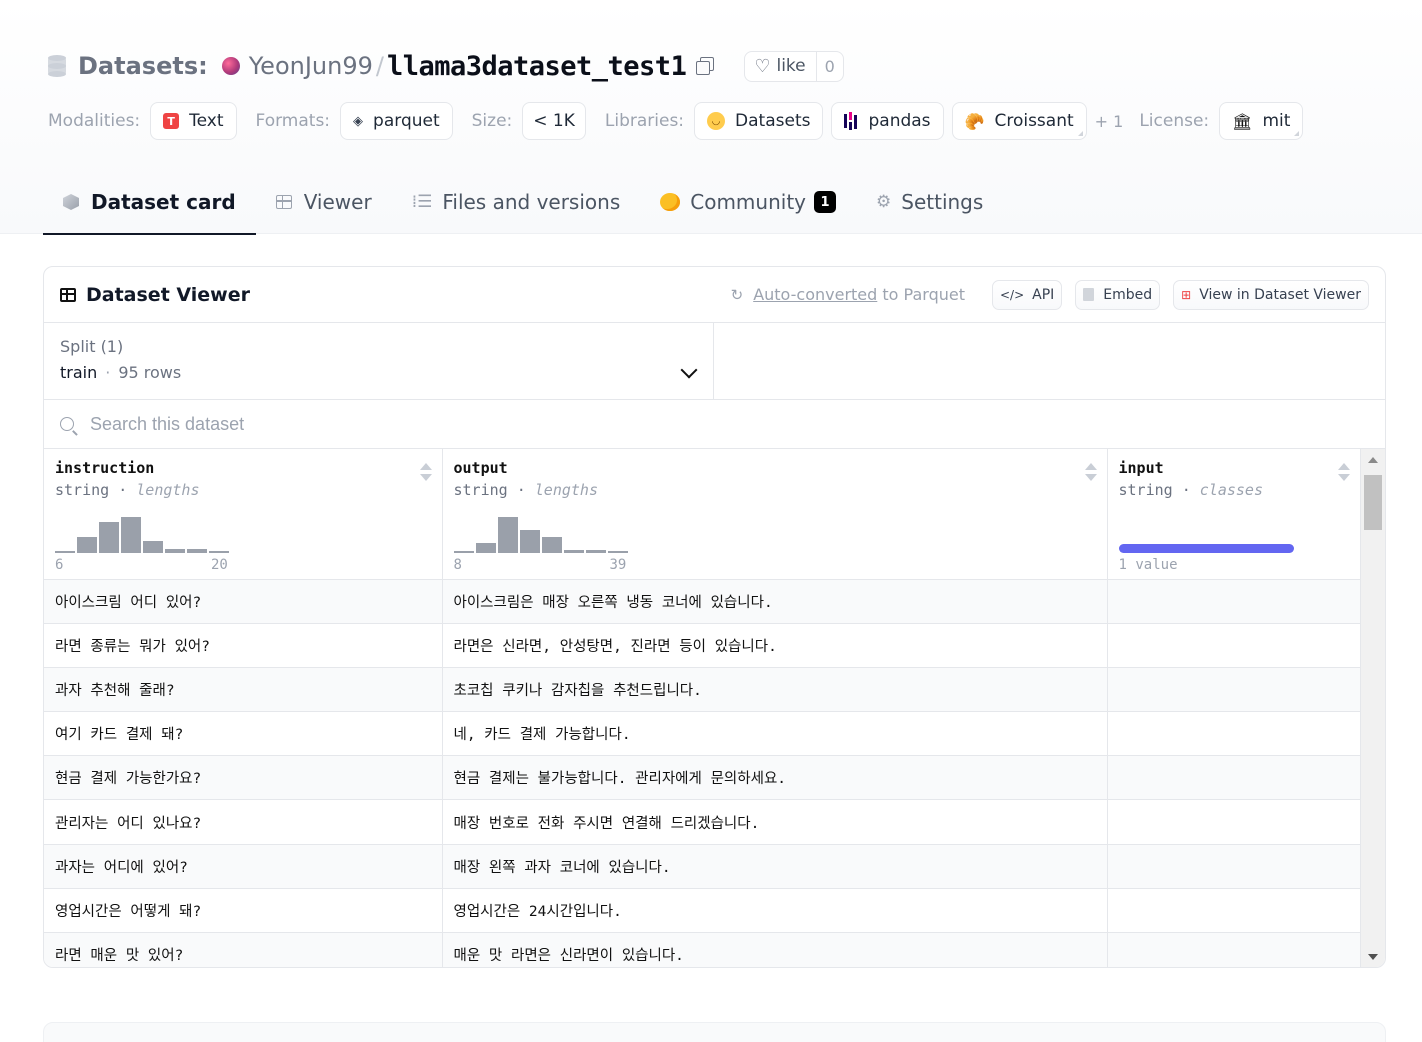  I want to click on table-cell-instruction: 관리자는 어디 있나요?, so click(243, 822).